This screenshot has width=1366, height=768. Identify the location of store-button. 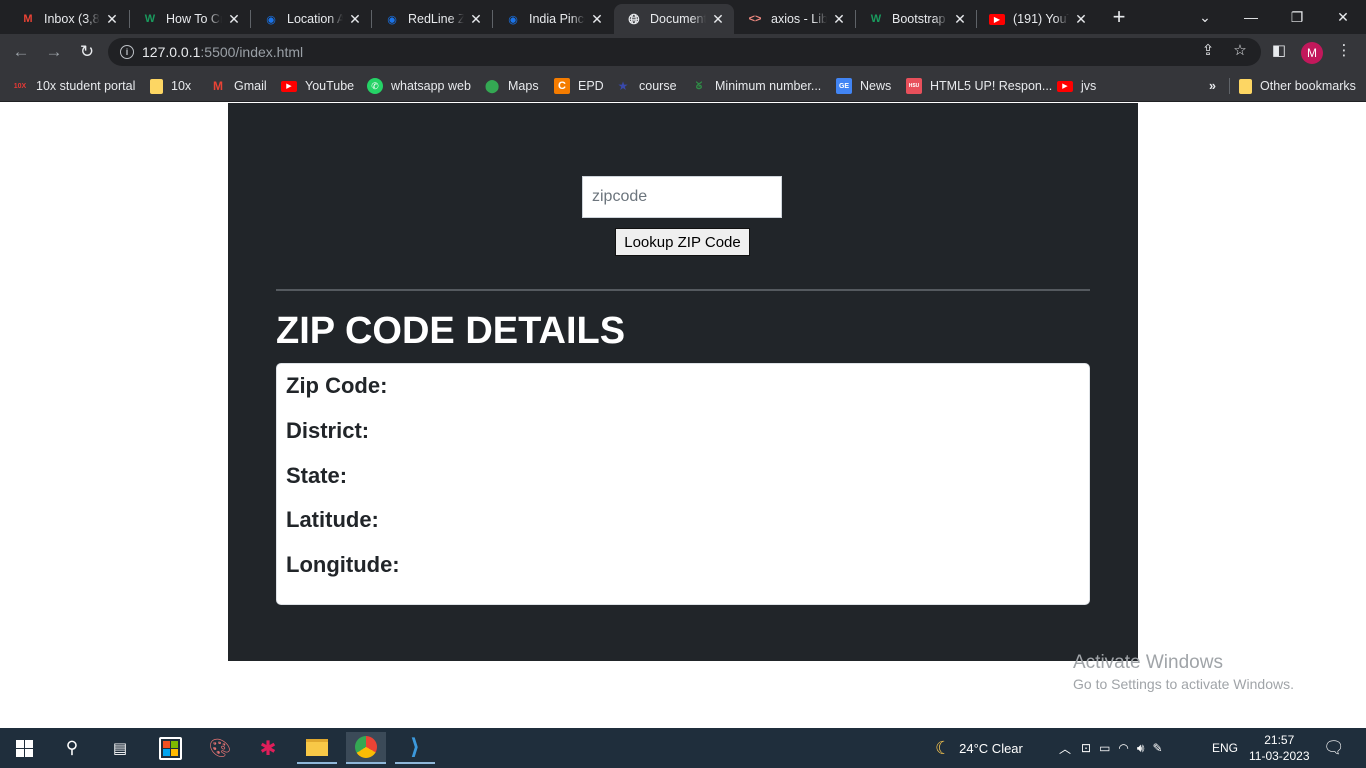
(170, 748).